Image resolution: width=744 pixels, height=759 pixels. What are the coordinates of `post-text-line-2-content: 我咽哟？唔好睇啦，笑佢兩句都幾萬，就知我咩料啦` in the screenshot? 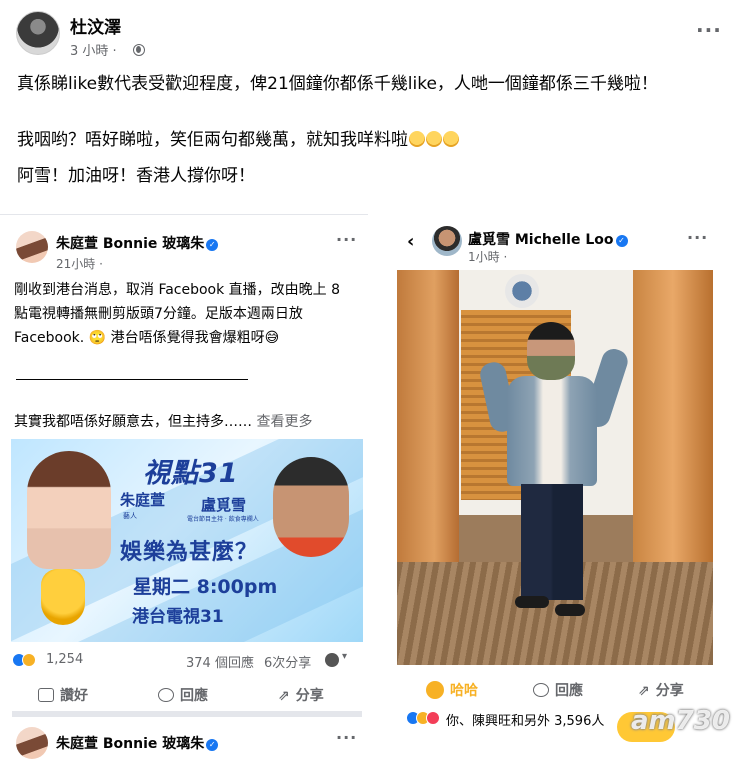 It's located at (212, 140).